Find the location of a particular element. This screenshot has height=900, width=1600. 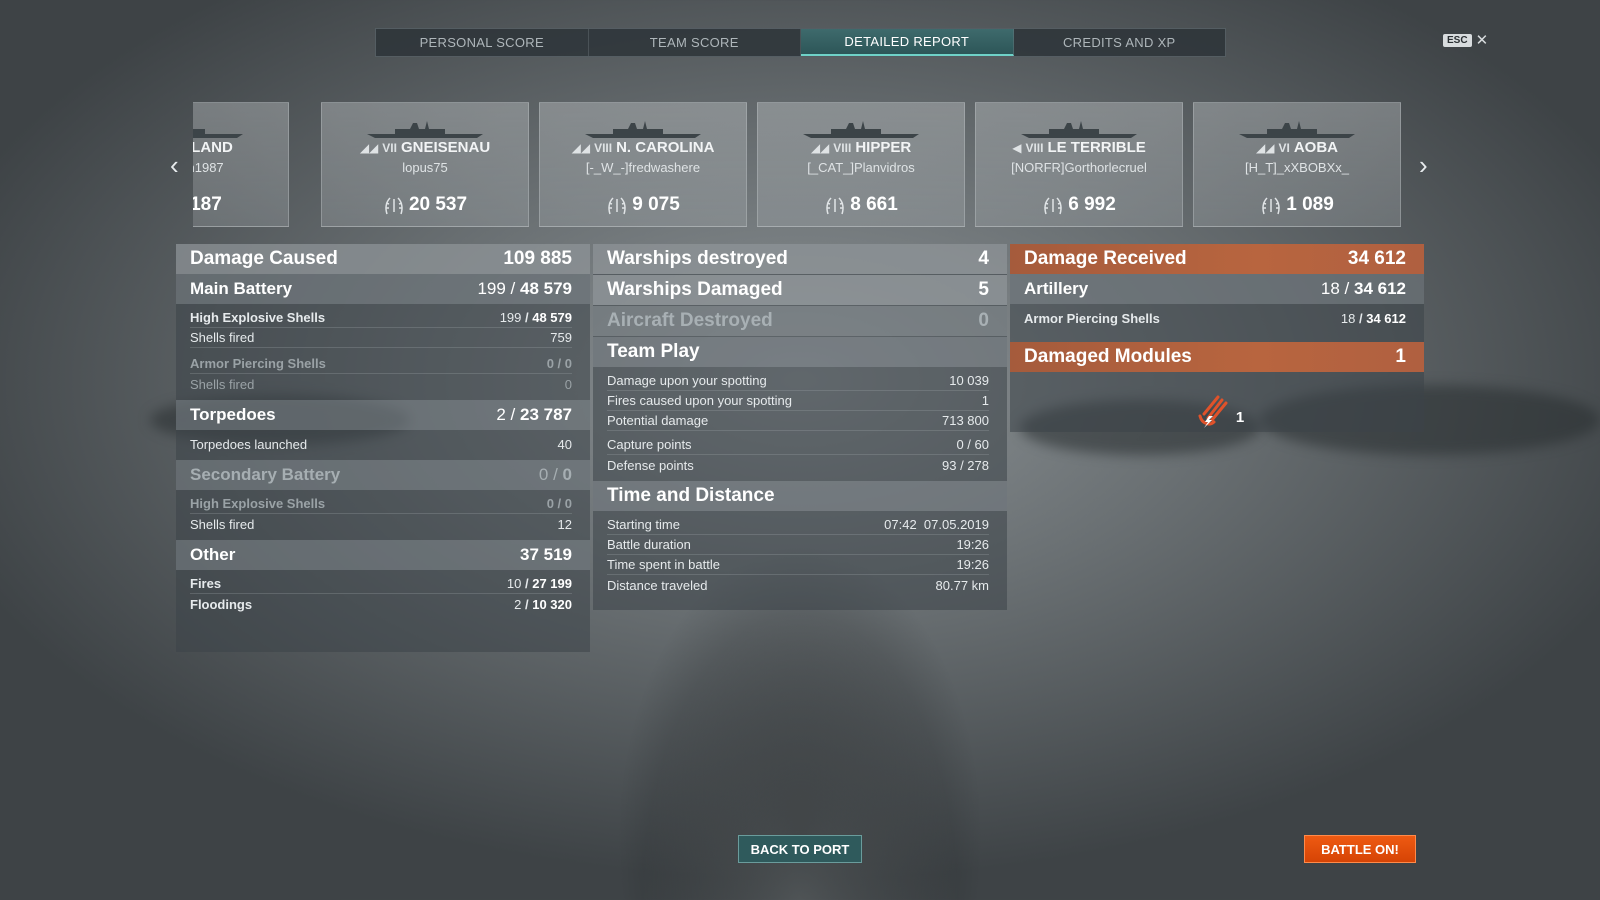

artillery-label: Artillery is located at coordinates (1056, 288).